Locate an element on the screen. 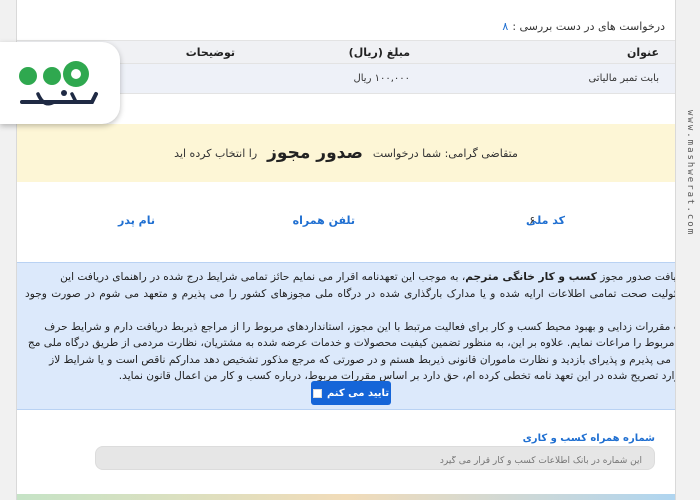 This screenshot has height=500, width=700. column-amount: مبلغ (ریال) is located at coordinates (379, 52).